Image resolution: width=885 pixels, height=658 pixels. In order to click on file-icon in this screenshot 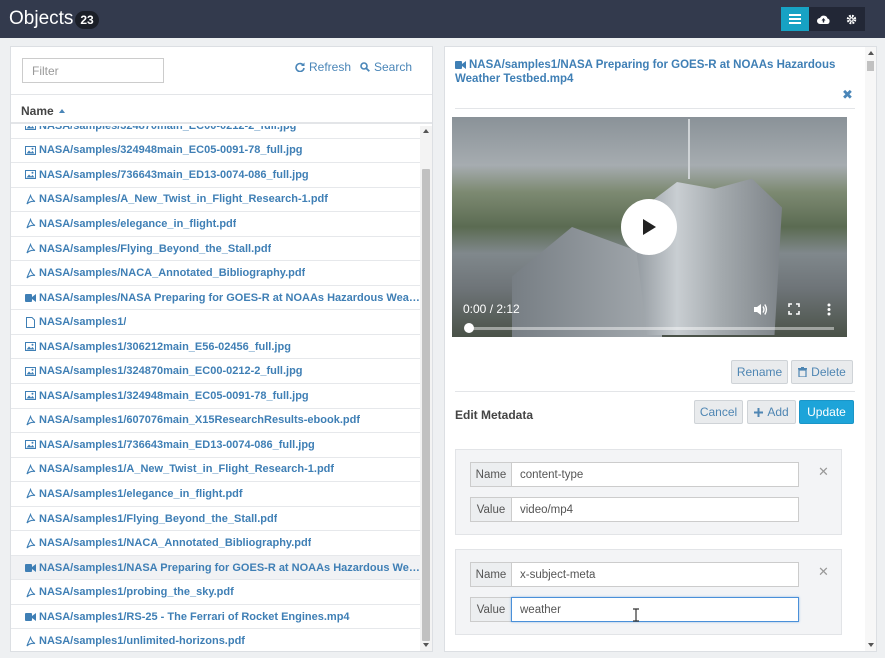, I will do `click(30, 322)`.